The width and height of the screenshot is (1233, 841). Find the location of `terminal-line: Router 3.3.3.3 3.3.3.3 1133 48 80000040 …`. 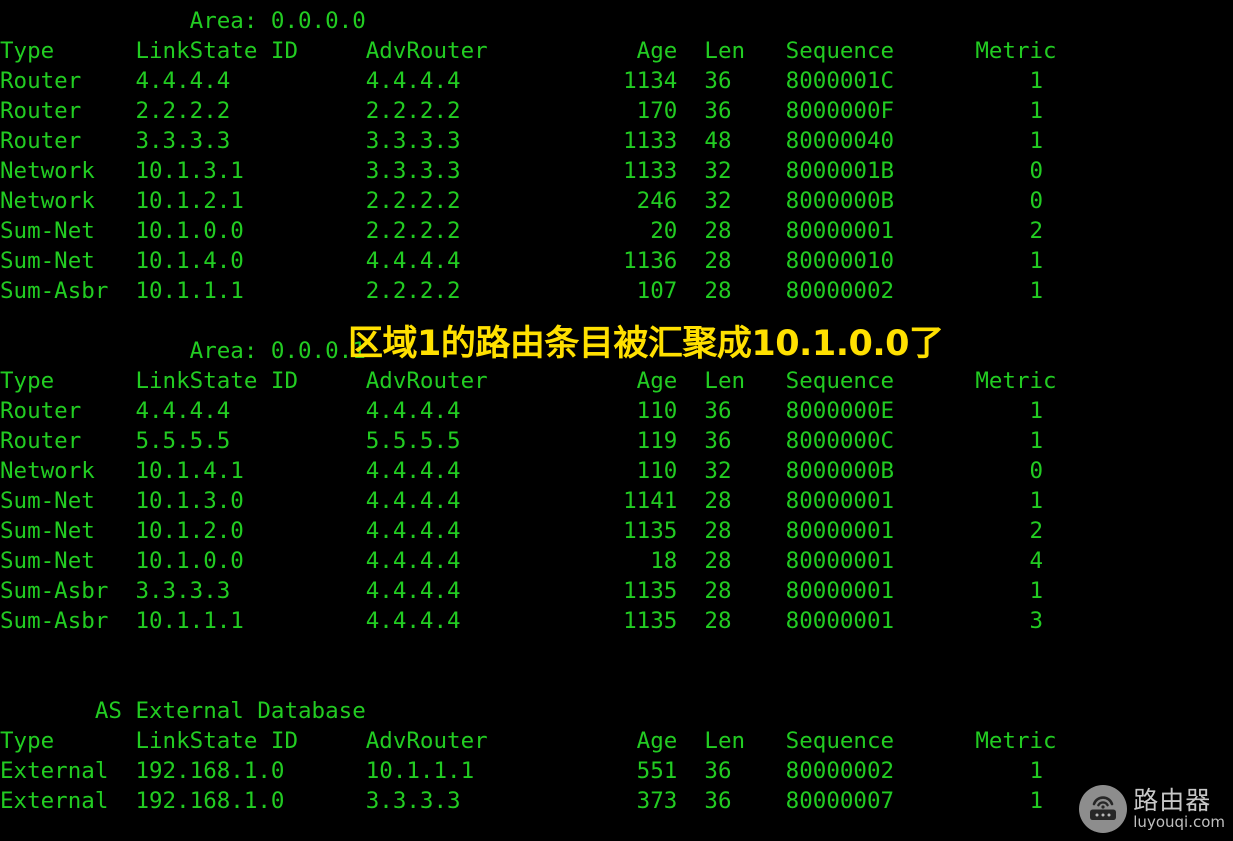

terminal-line: Router 3.3.3.3 3.3.3.3 1133 48 80000040 … is located at coordinates (522, 141).